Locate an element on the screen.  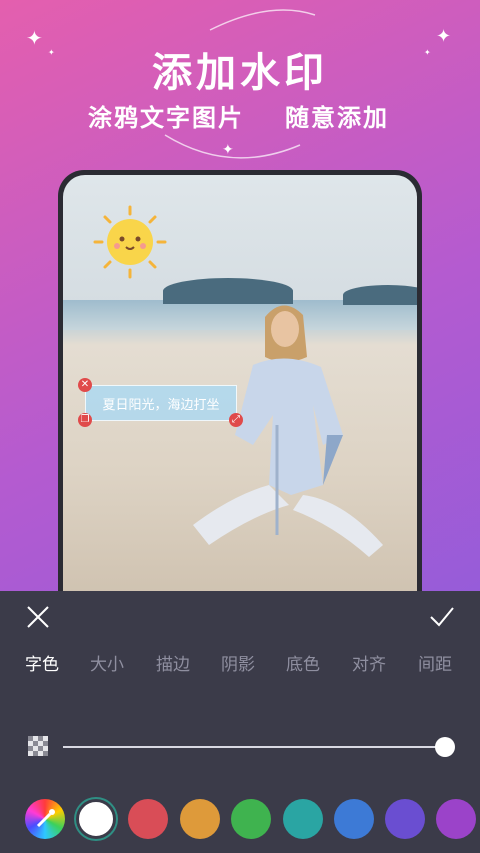
color-swatch-orange is located at coordinates (200, 819).